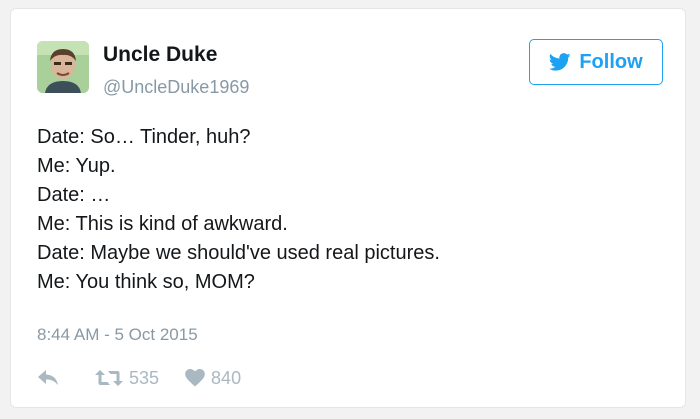  Describe the element at coordinates (560, 62) in the screenshot. I see `bird-icon` at that location.